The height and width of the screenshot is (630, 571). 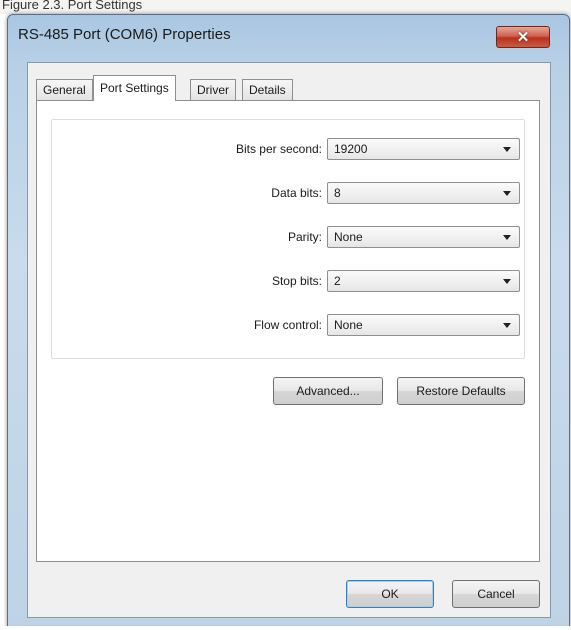 What do you see at coordinates (337, 193) in the screenshot?
I see `data-bits-value: 8` at bounding box center [337, 193].